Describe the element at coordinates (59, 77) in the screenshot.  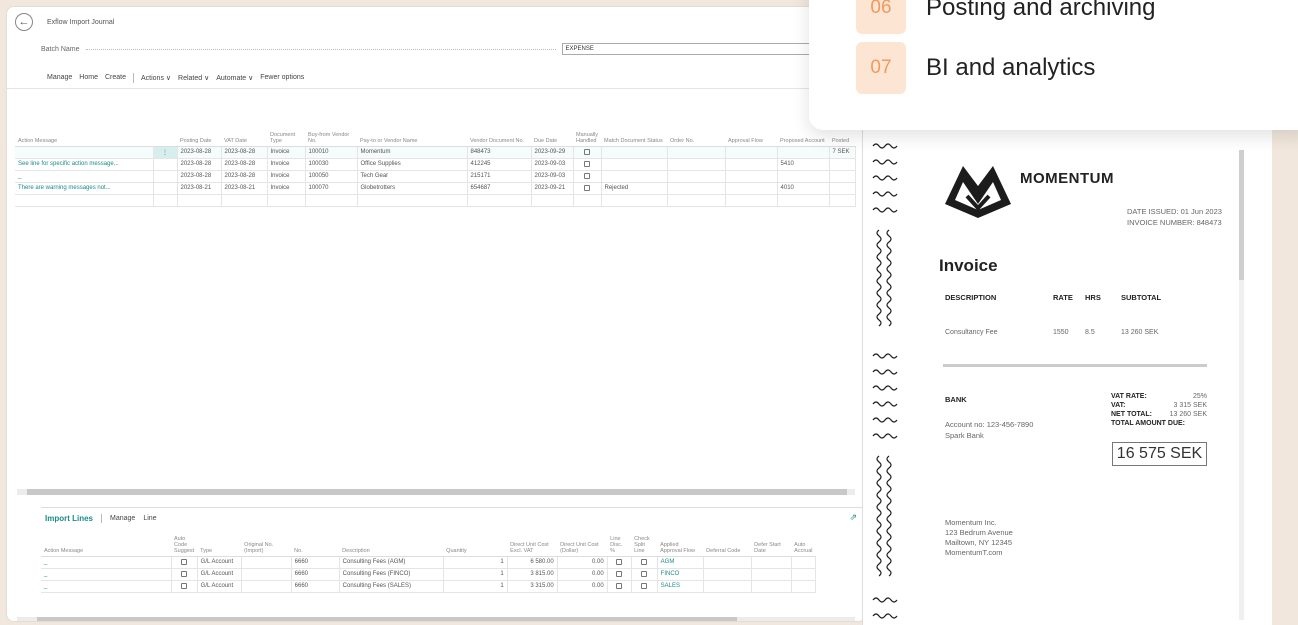
I see `action-0: Manage` at that location.